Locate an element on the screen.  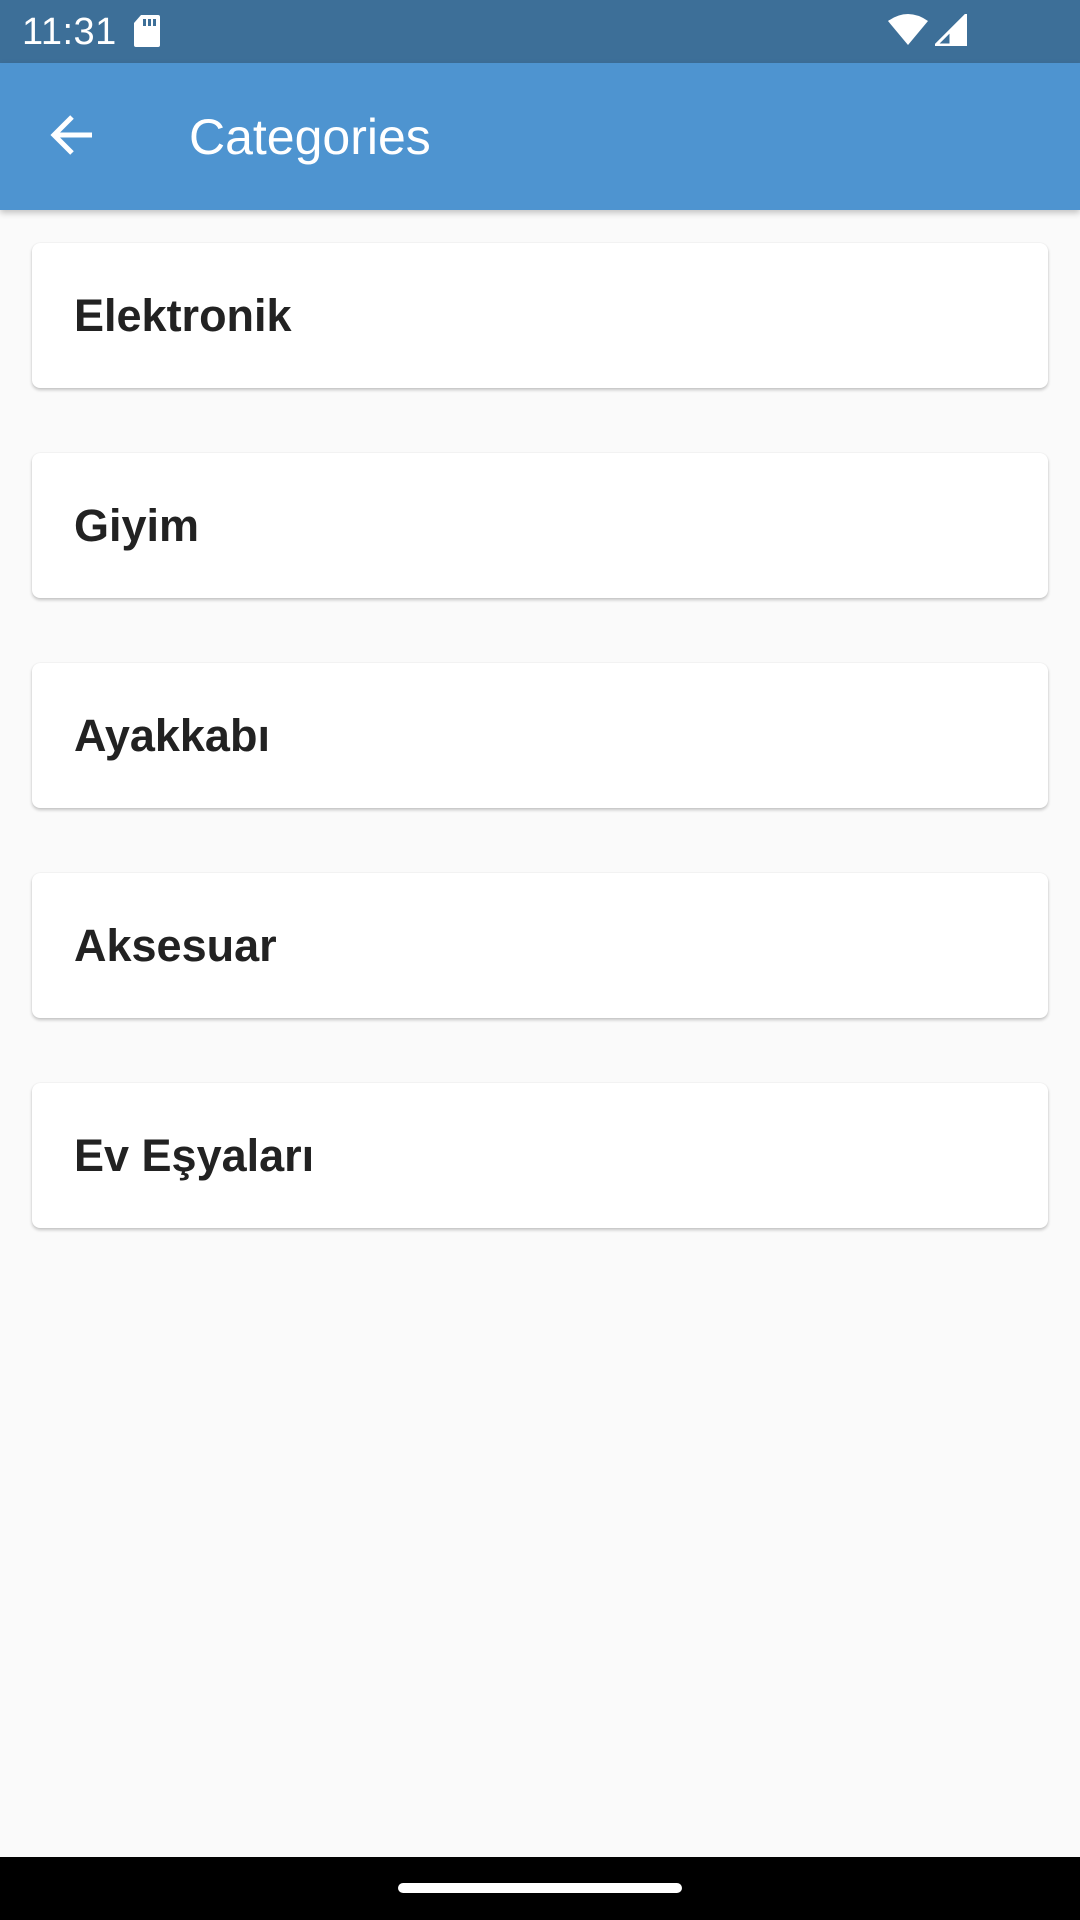
home-indicator is located at coordinates (540, 1888).